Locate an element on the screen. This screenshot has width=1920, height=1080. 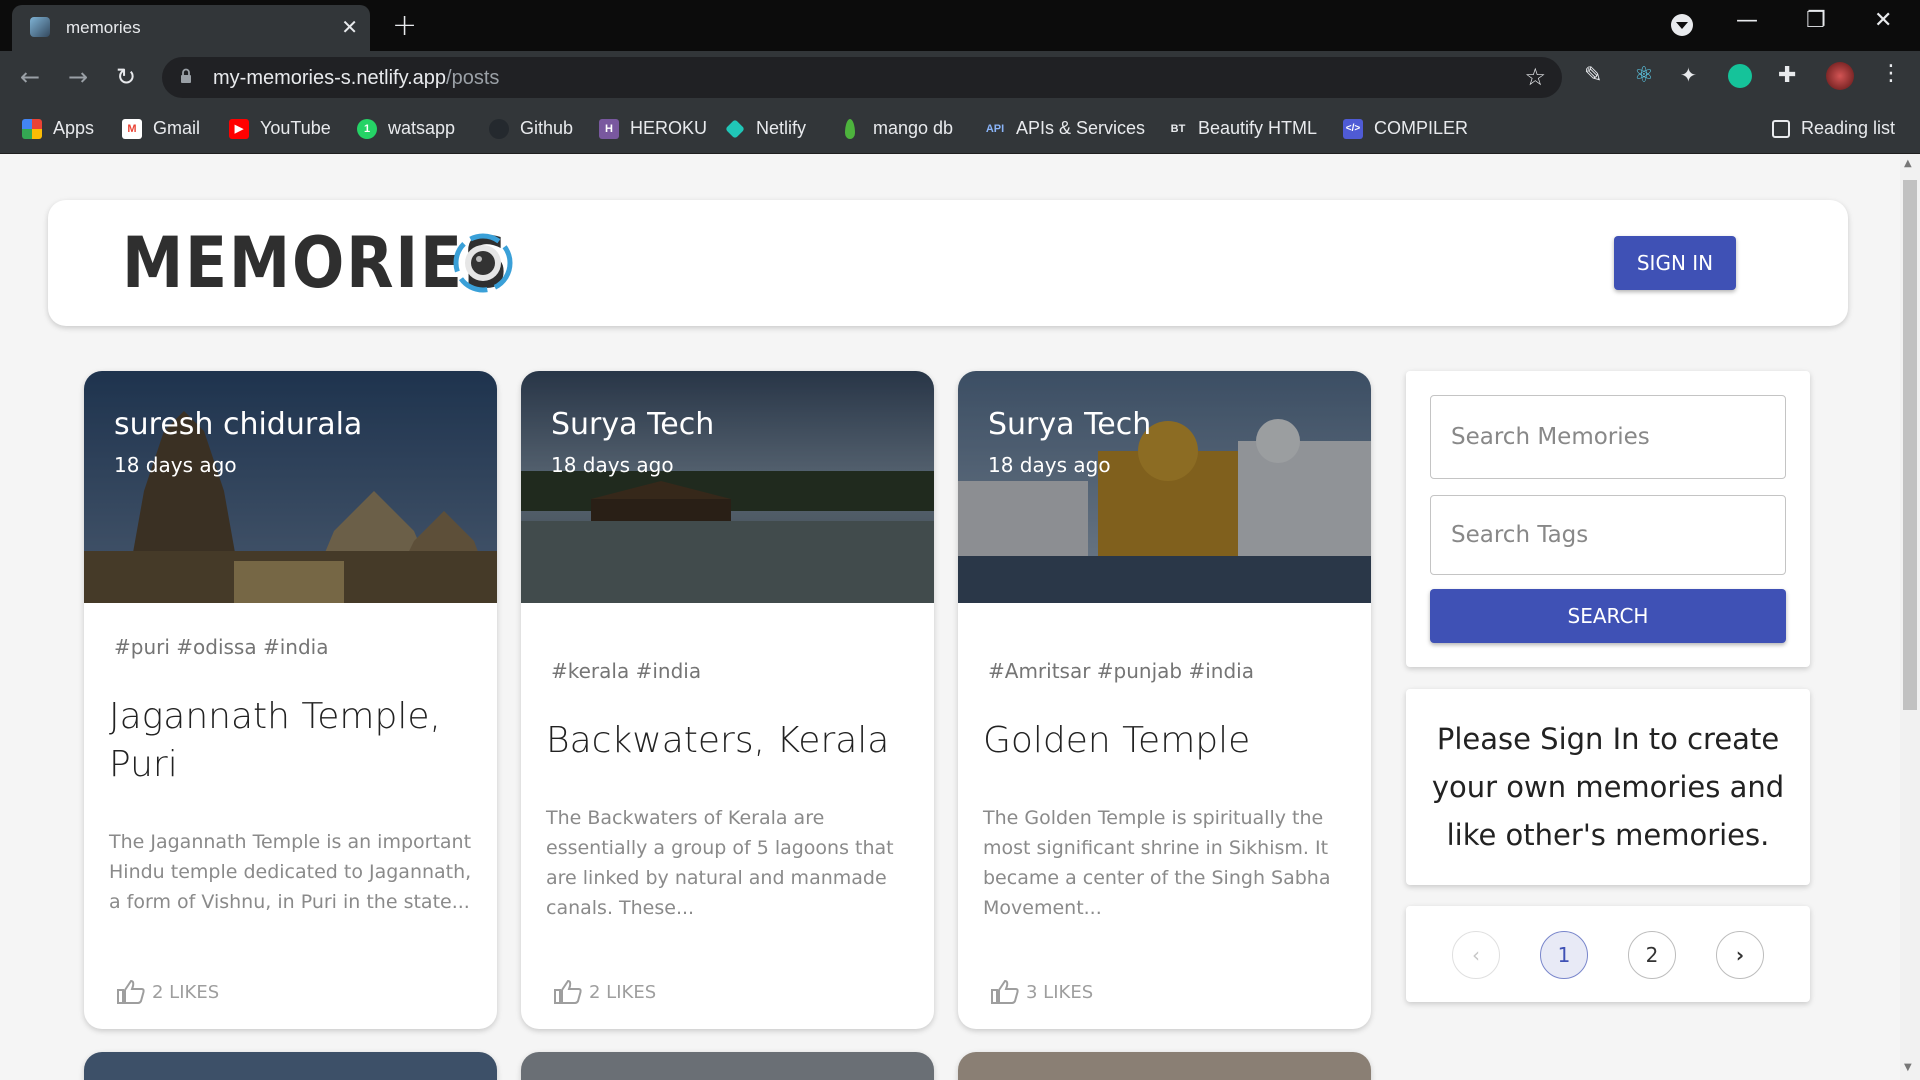
reading-list: Reading list is located at coordinates (1833, 128).